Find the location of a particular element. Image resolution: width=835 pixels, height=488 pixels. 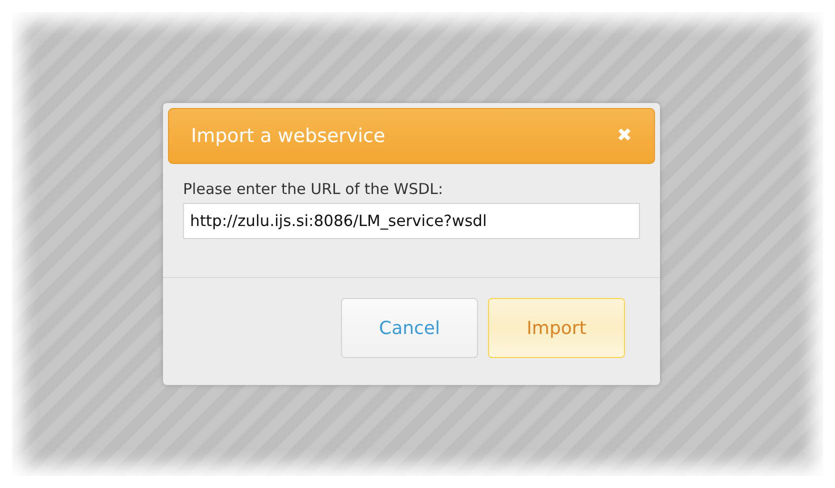

cancel-button: Cancel is located at coordinates (409, 328).